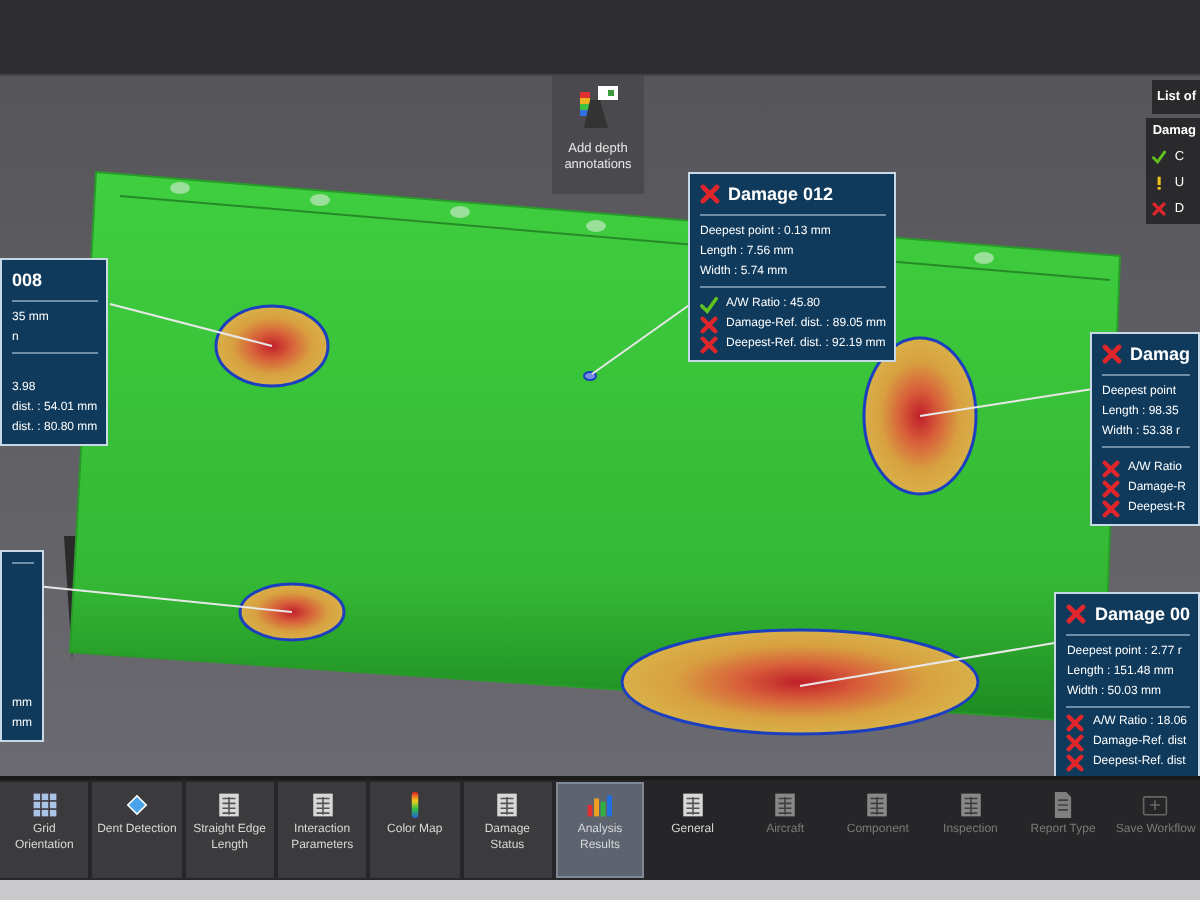  What do you see at coordinates (1159, 183) in the screenshot?
I see `warning-icon` at bounding box center [1159, 183].